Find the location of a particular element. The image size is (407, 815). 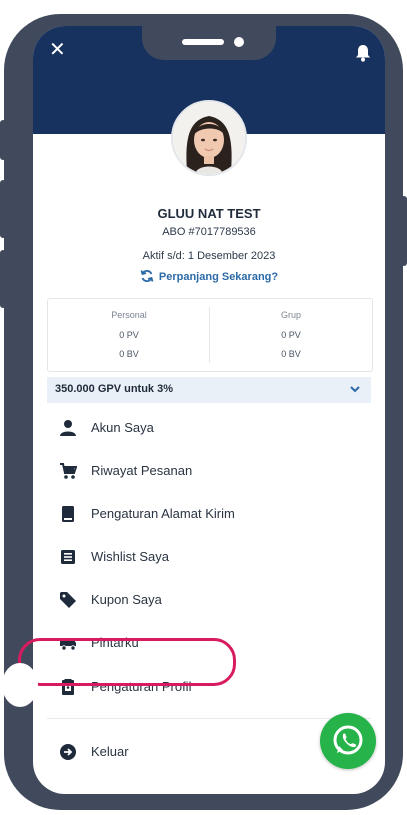

chevron-down-icon is located at coordinates (355, 389).